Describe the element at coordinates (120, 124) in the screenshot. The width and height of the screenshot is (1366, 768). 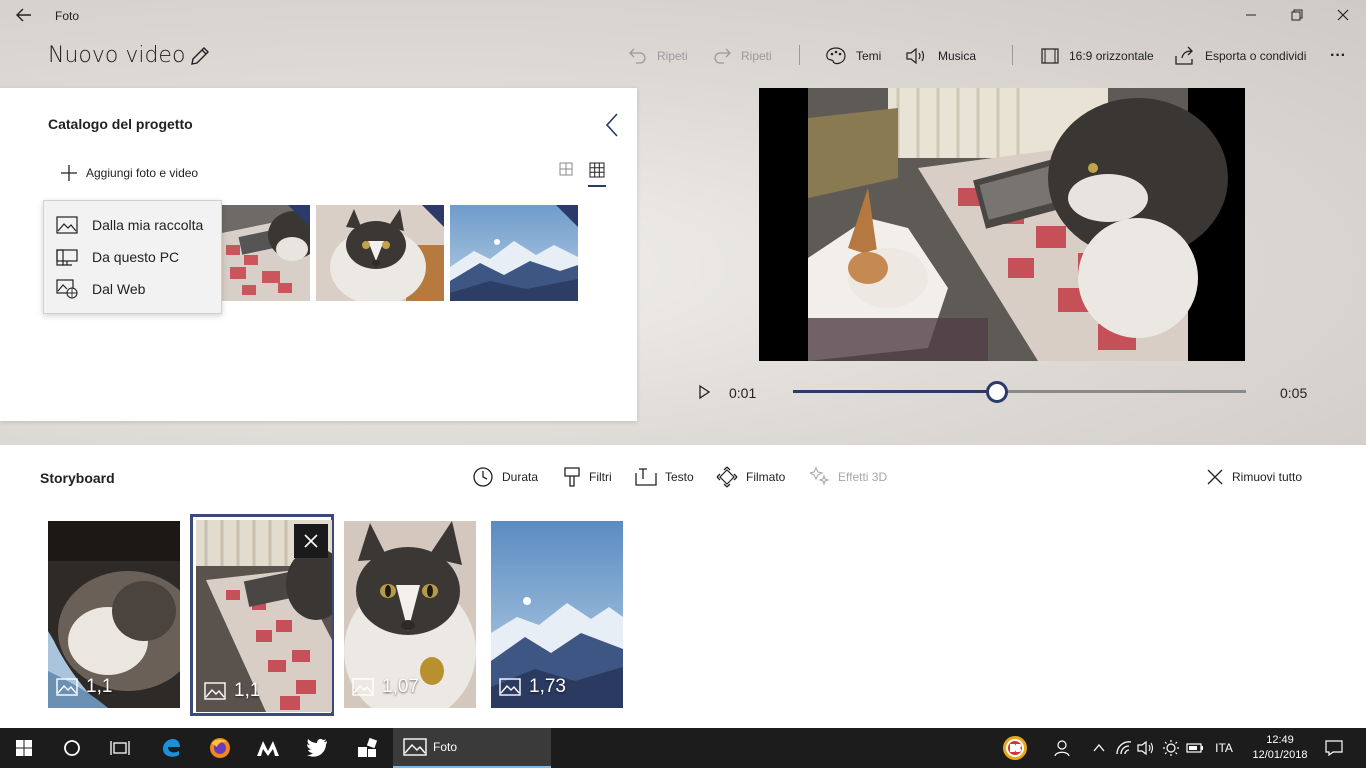
I see `catalog-title: Catalogo del progetto` at that location.